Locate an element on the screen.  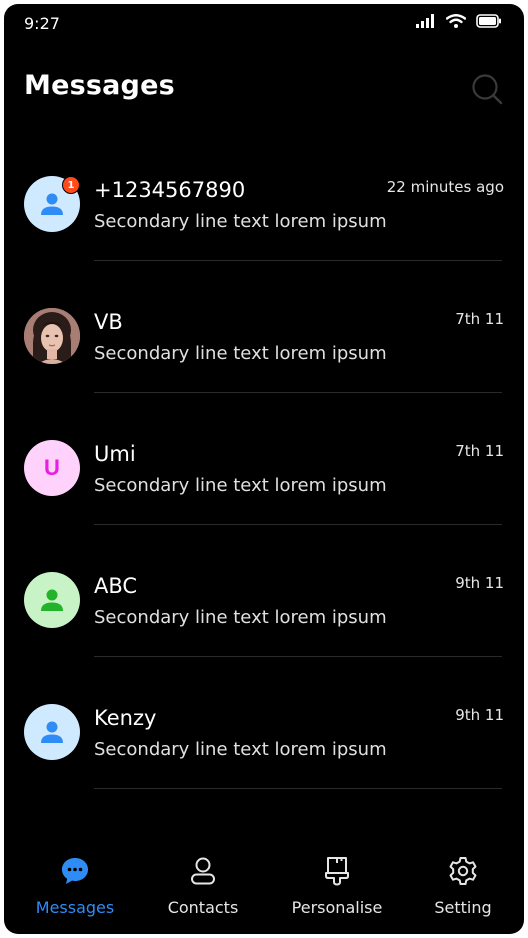
nav-label: Messages is located at coordinates (75, 907).